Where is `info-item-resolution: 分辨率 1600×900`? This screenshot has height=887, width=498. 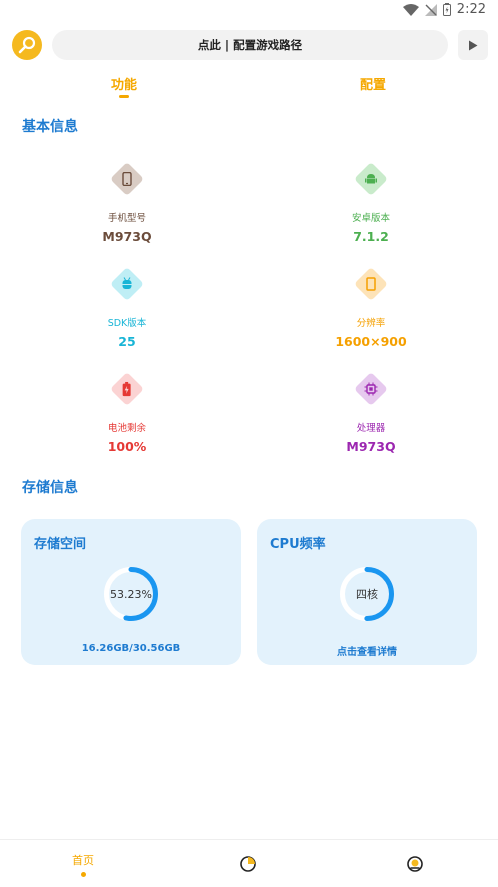 info-item-resolution: 分辨率 1600×900 is located at coordinates (371, 307).